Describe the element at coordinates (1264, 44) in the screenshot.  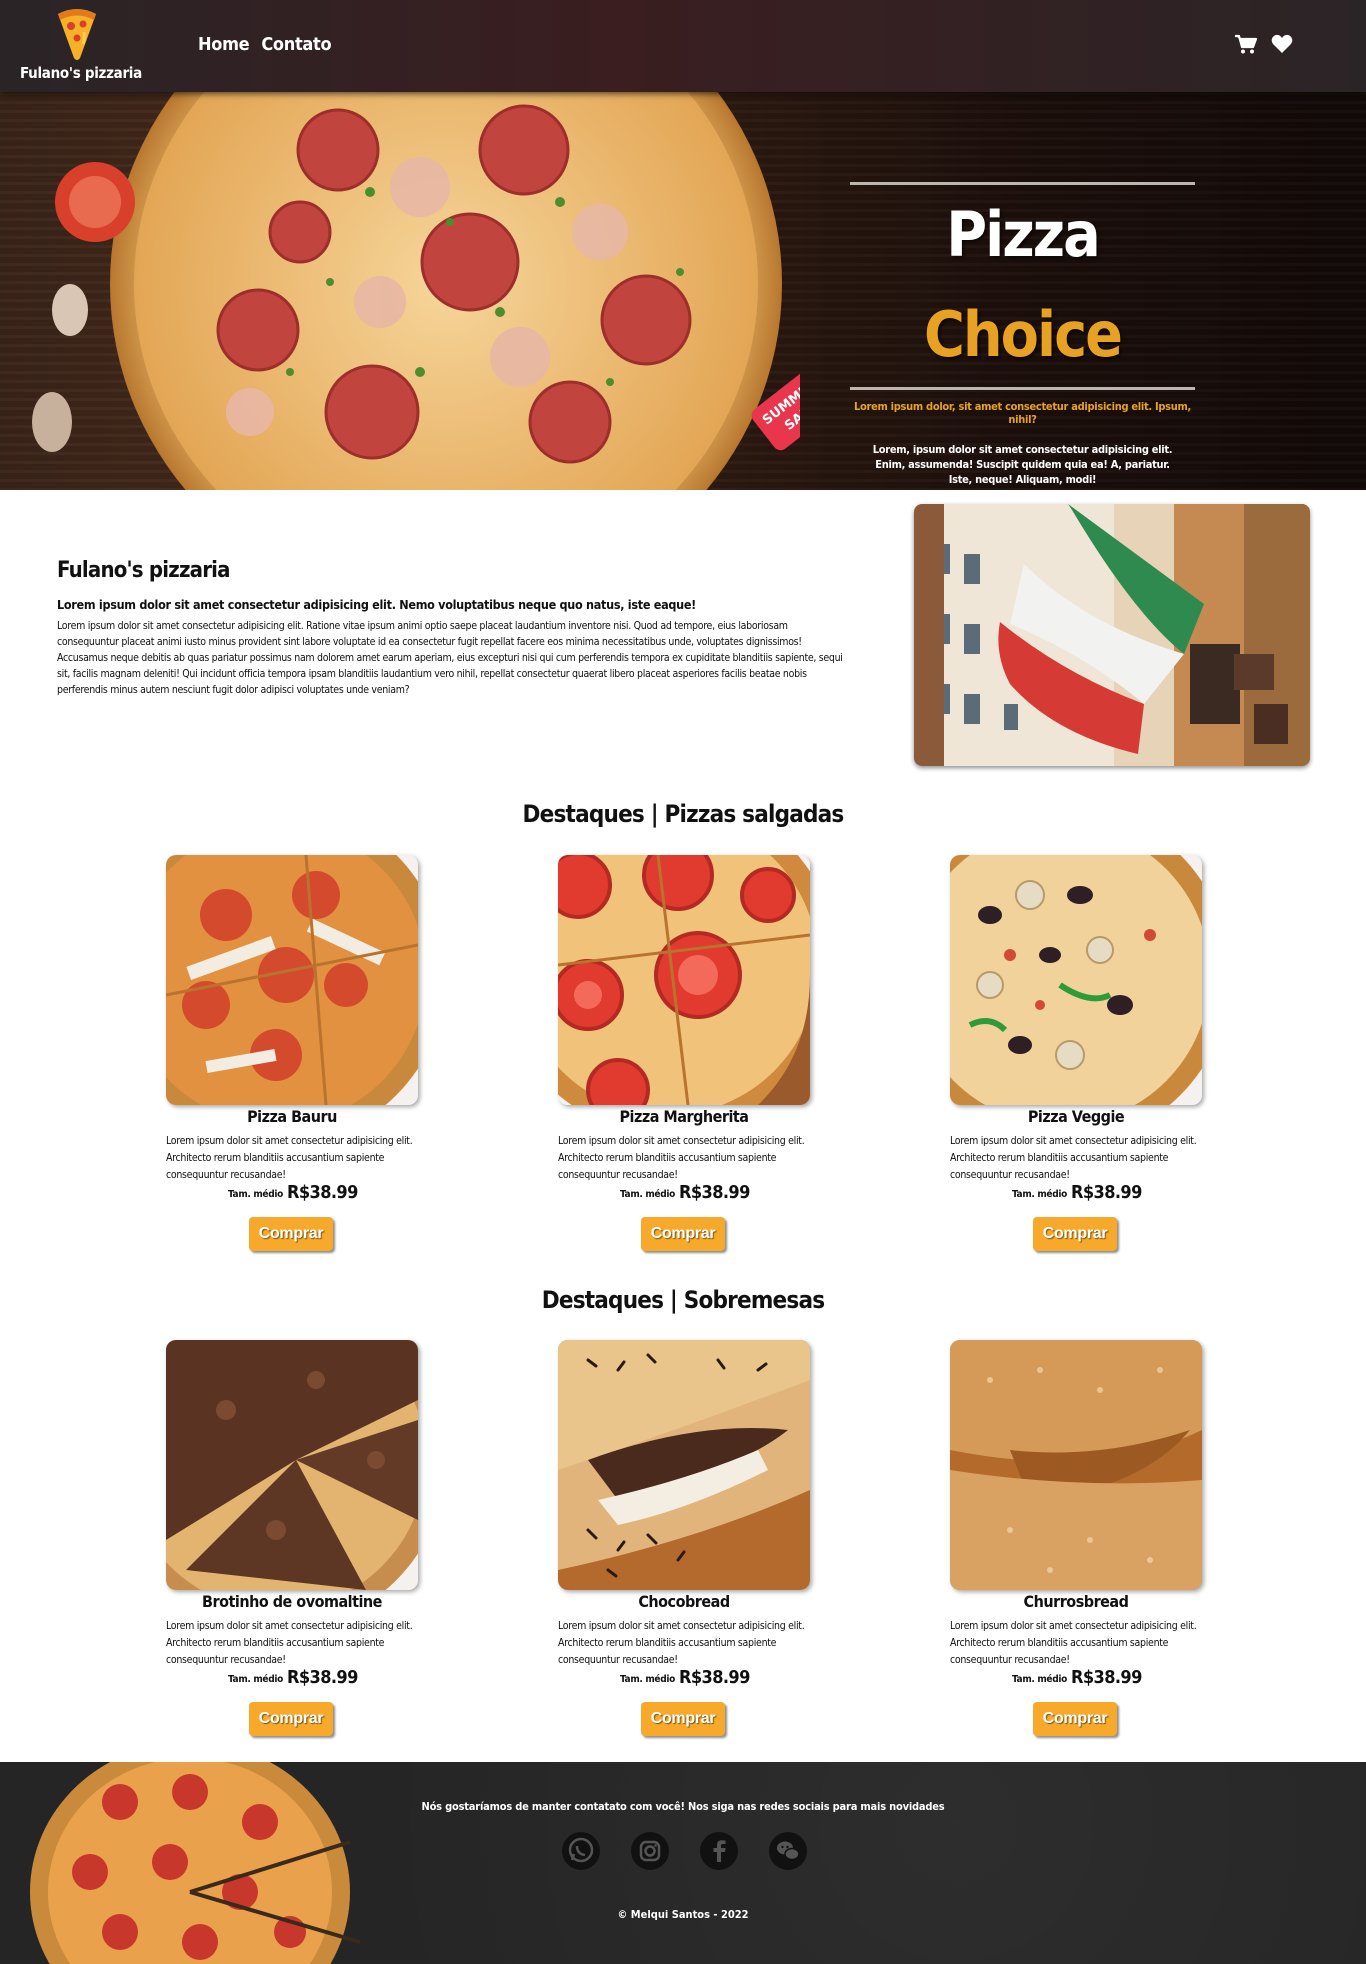
I see `nav-icons` at that location.